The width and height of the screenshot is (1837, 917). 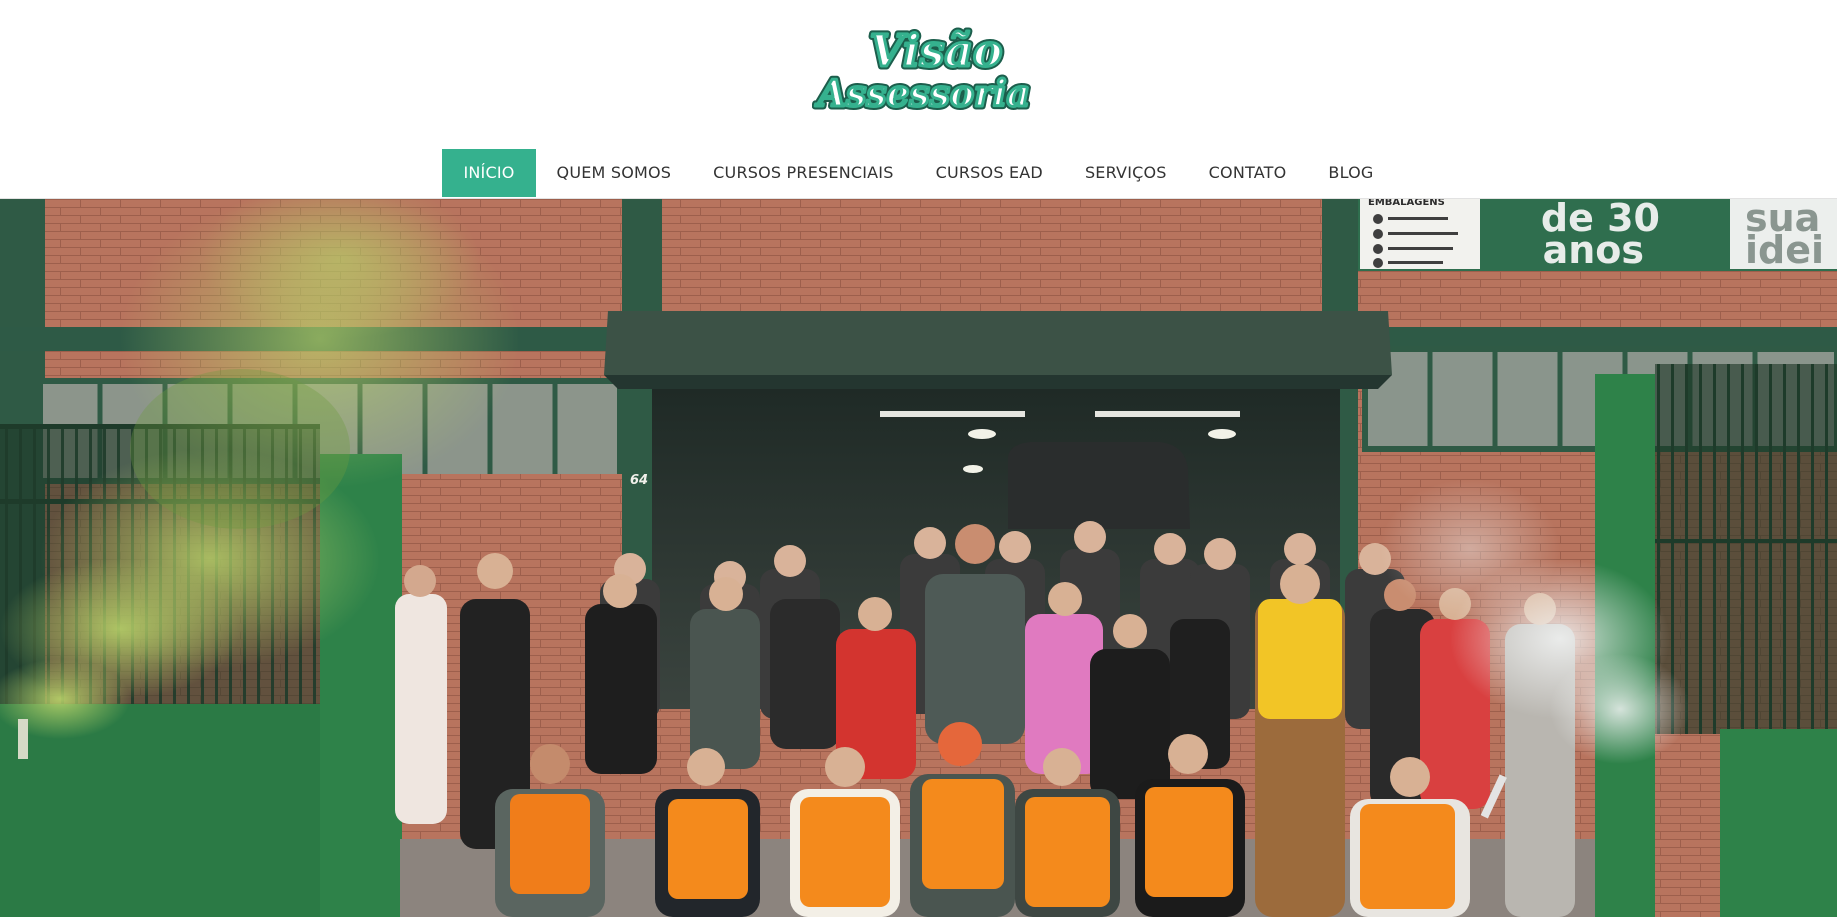 I want to click on sign-embalagens: EMBALAGENS, so click(x=1406, y=203).